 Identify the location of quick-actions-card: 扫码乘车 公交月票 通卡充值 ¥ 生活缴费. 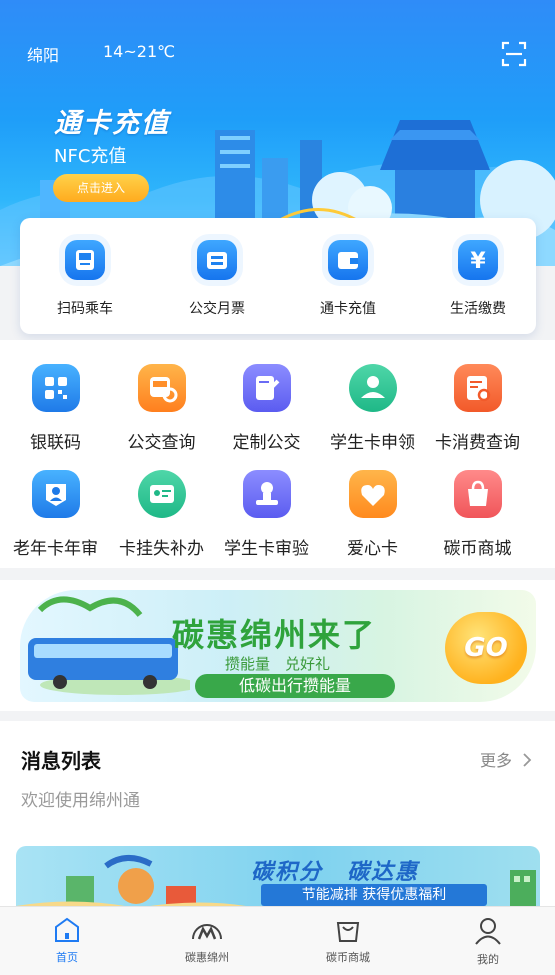
(278, 276).